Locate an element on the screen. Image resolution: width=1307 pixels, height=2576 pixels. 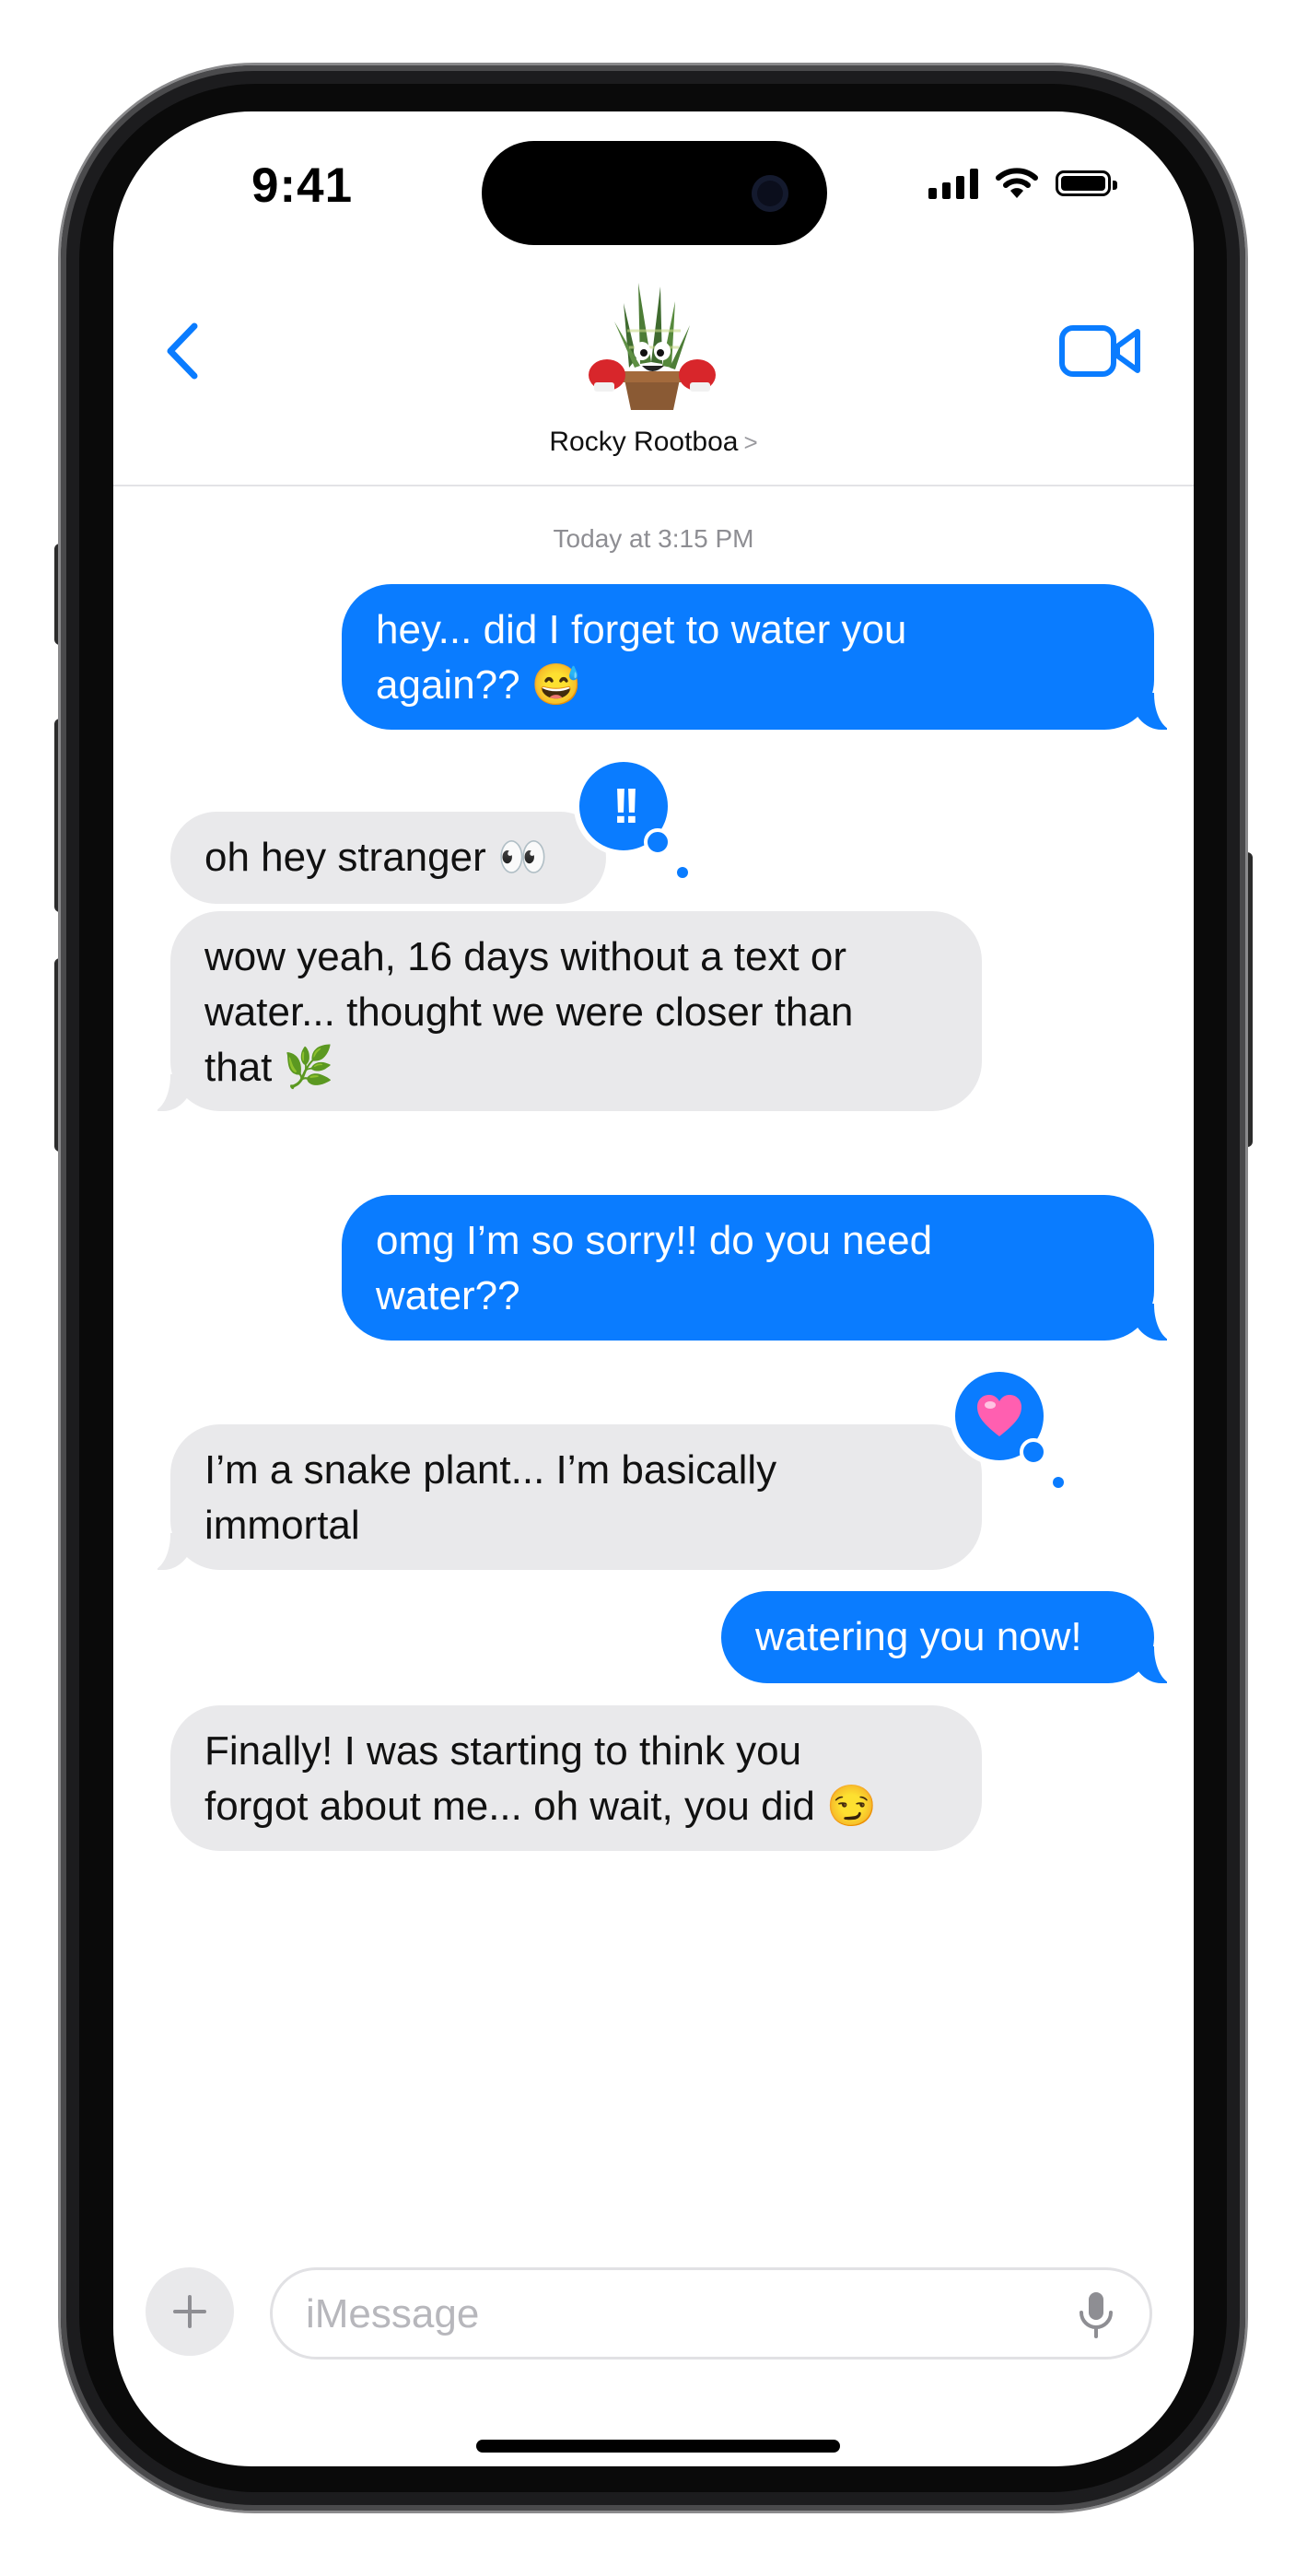
front-camera-icon is located at coordinates (770, 193).